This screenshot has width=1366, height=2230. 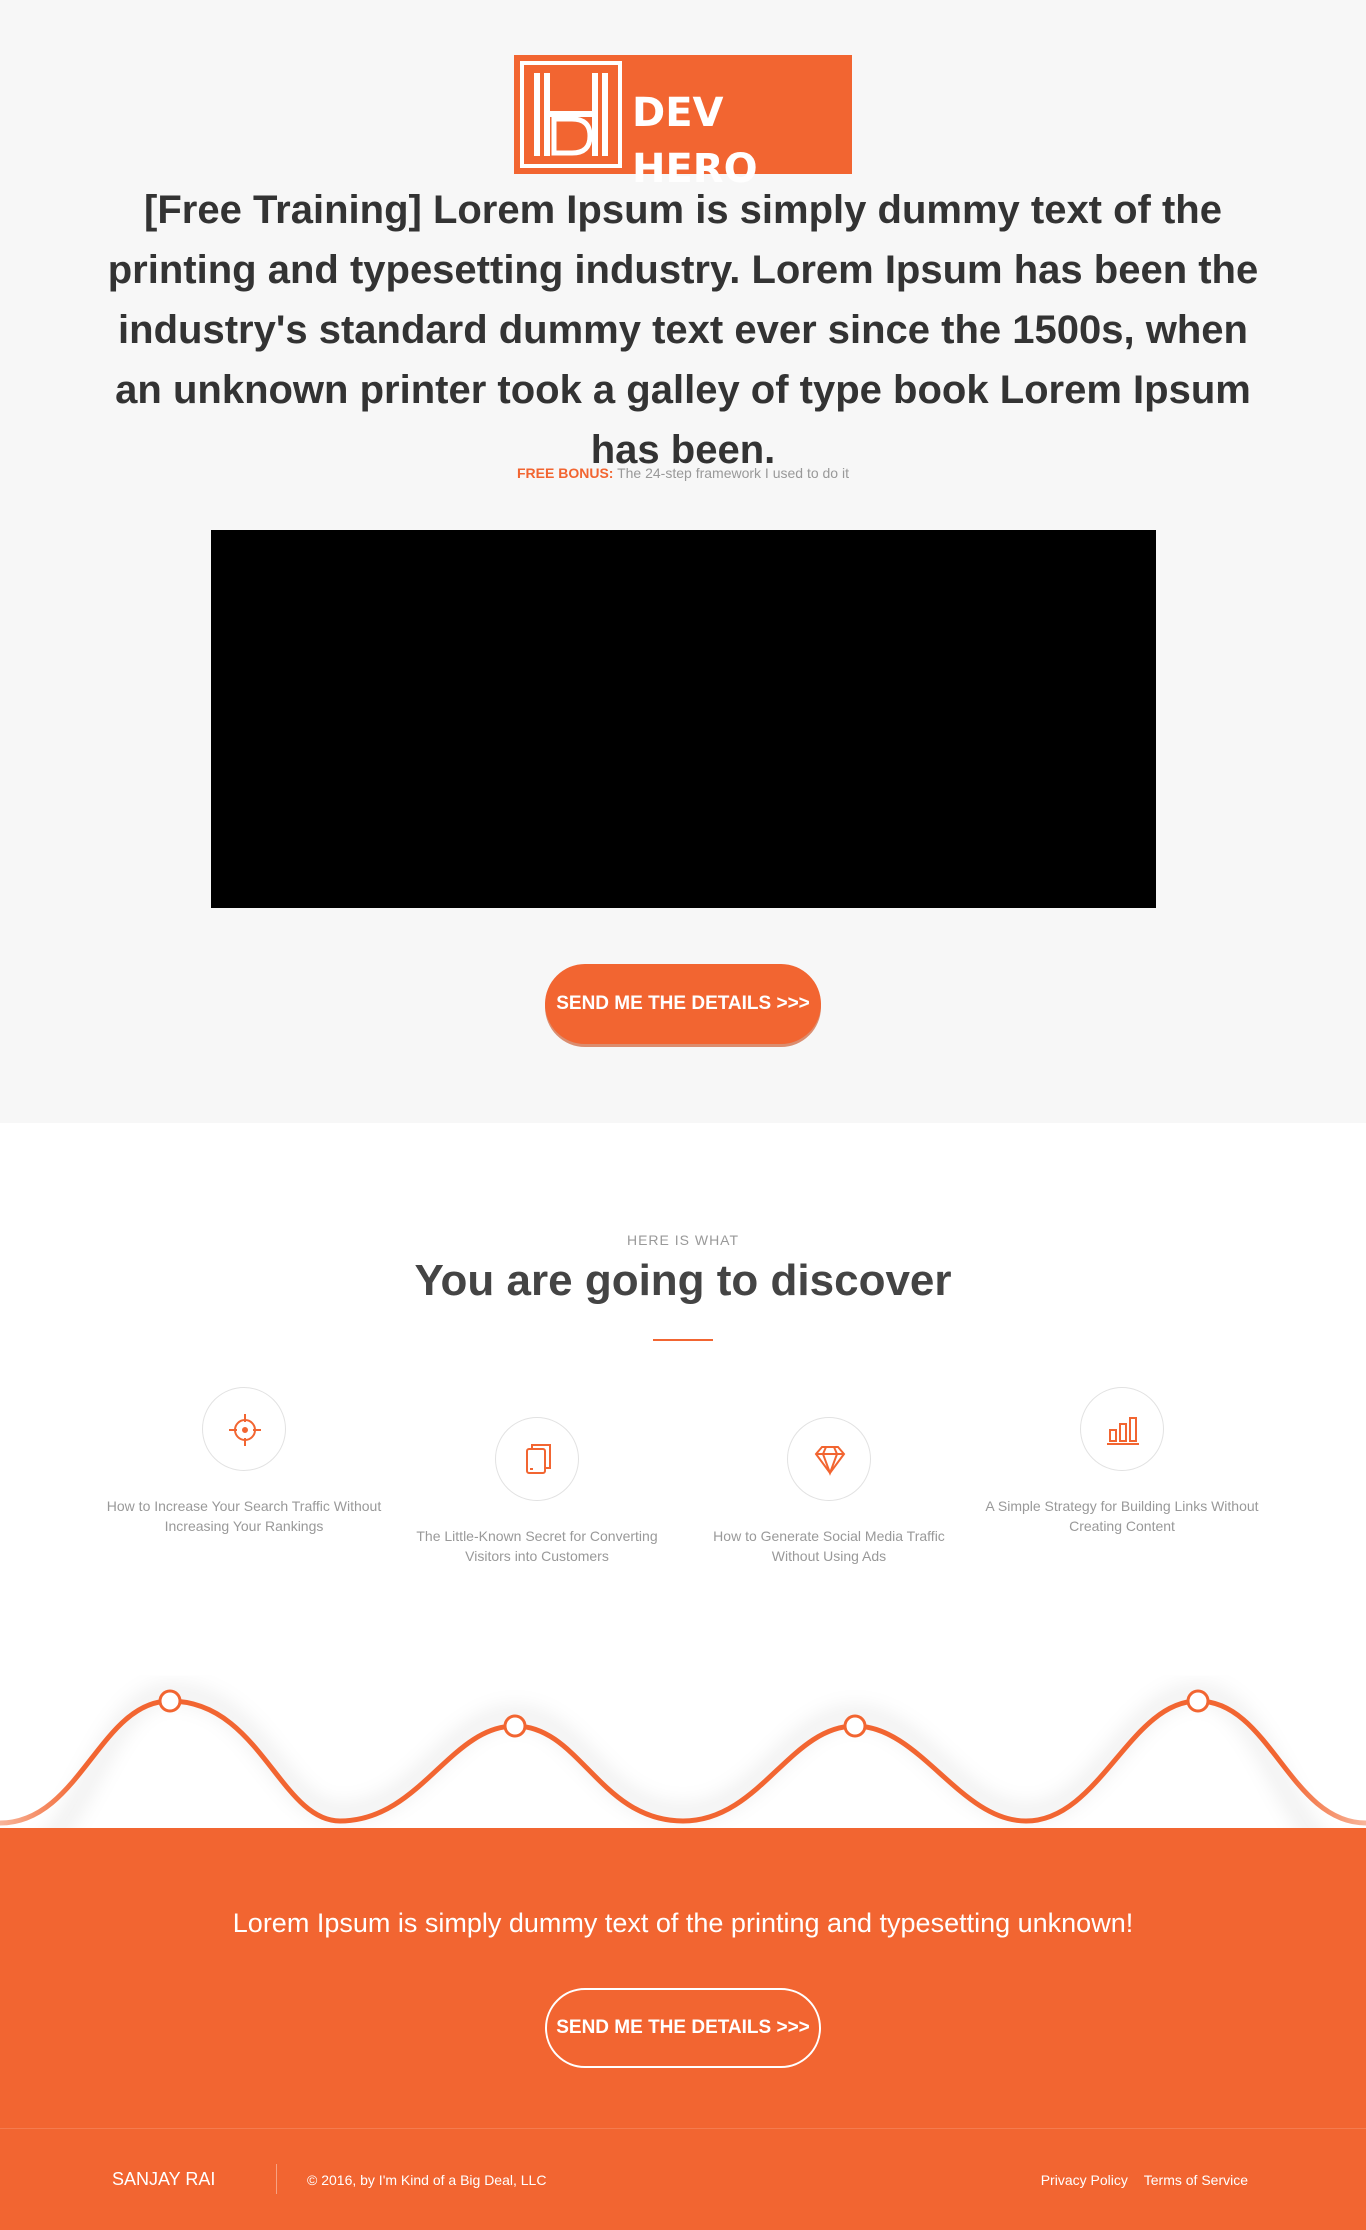 What do you see at coordinates (427, 2180) in the screenshot?
I see `footer-copyright: © 2016, by I'm Kind of a Big Deal, LLC` at bounding box center [427, 2180].